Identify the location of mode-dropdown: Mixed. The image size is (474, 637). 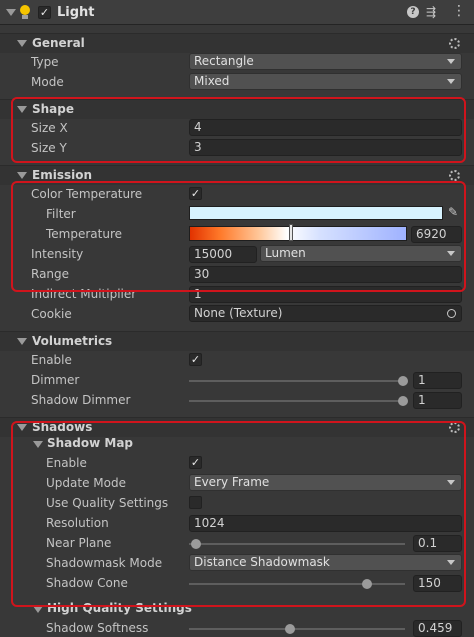
(325, 81).